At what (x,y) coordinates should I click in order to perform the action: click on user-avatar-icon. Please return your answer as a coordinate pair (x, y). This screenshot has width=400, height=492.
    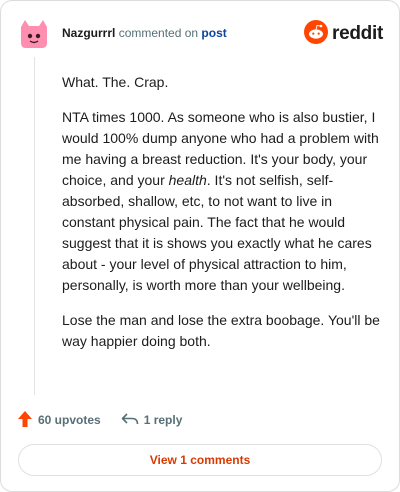
    Looking at the image, I should click on (34, 34).